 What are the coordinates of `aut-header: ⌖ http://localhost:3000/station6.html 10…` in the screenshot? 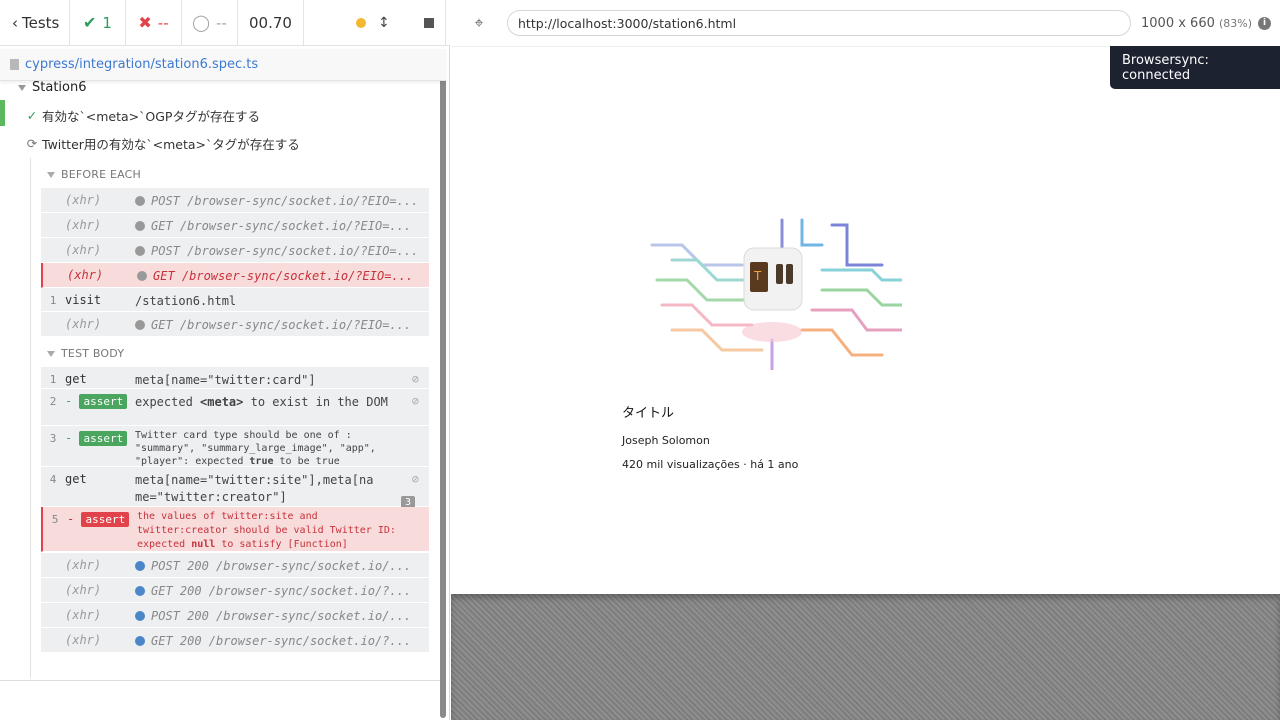 It's located at (865, 23).